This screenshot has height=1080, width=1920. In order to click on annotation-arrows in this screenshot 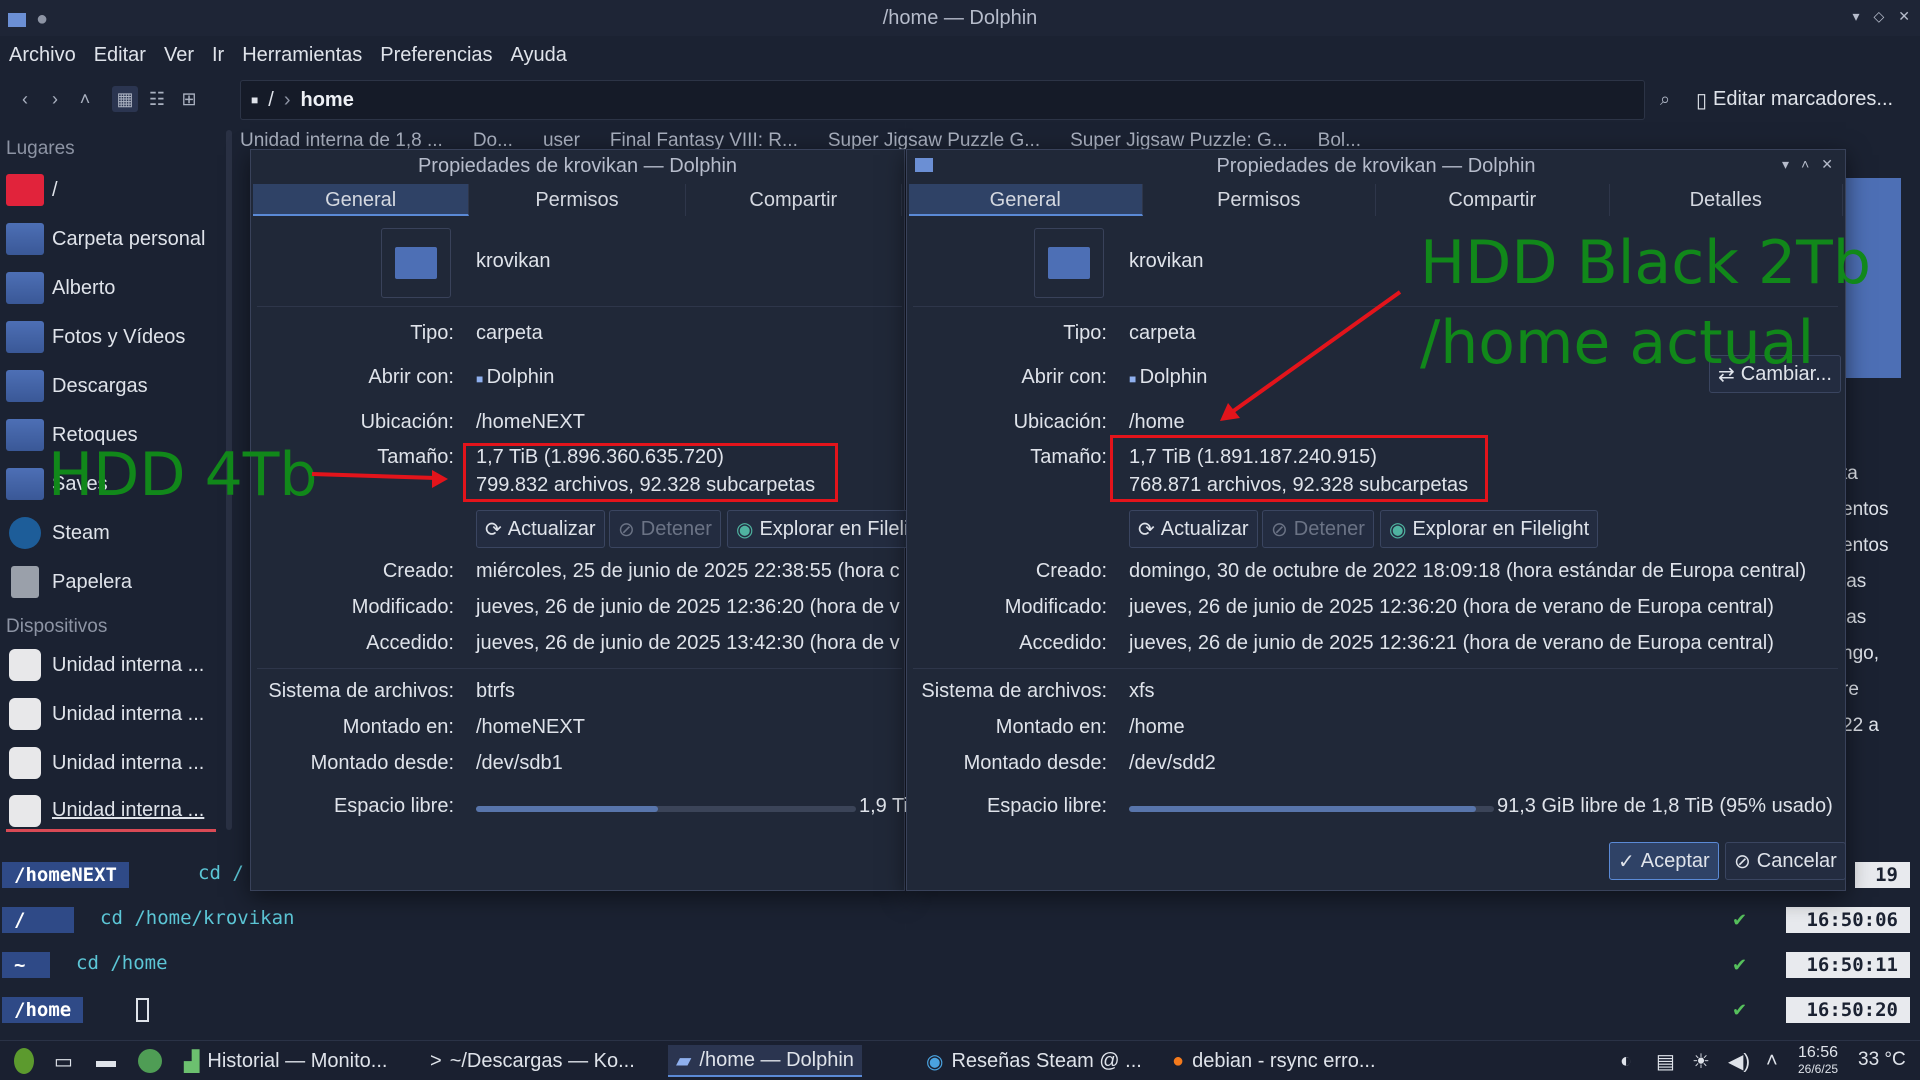, I will do `click(856, 389)`.